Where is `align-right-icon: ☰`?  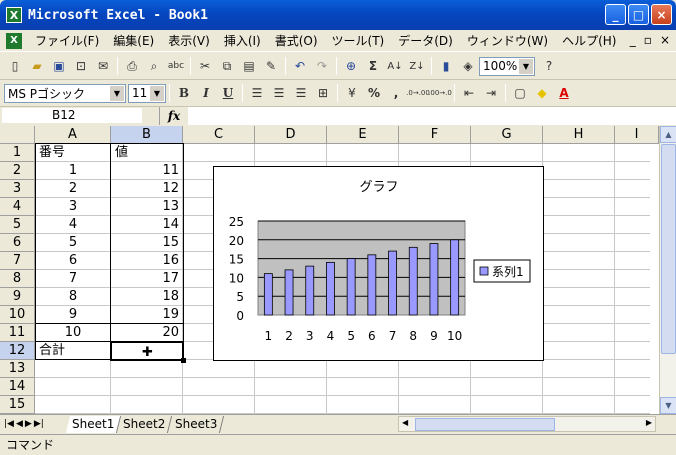
align-right-icon: ☰ is located at coordinates (301, 93).